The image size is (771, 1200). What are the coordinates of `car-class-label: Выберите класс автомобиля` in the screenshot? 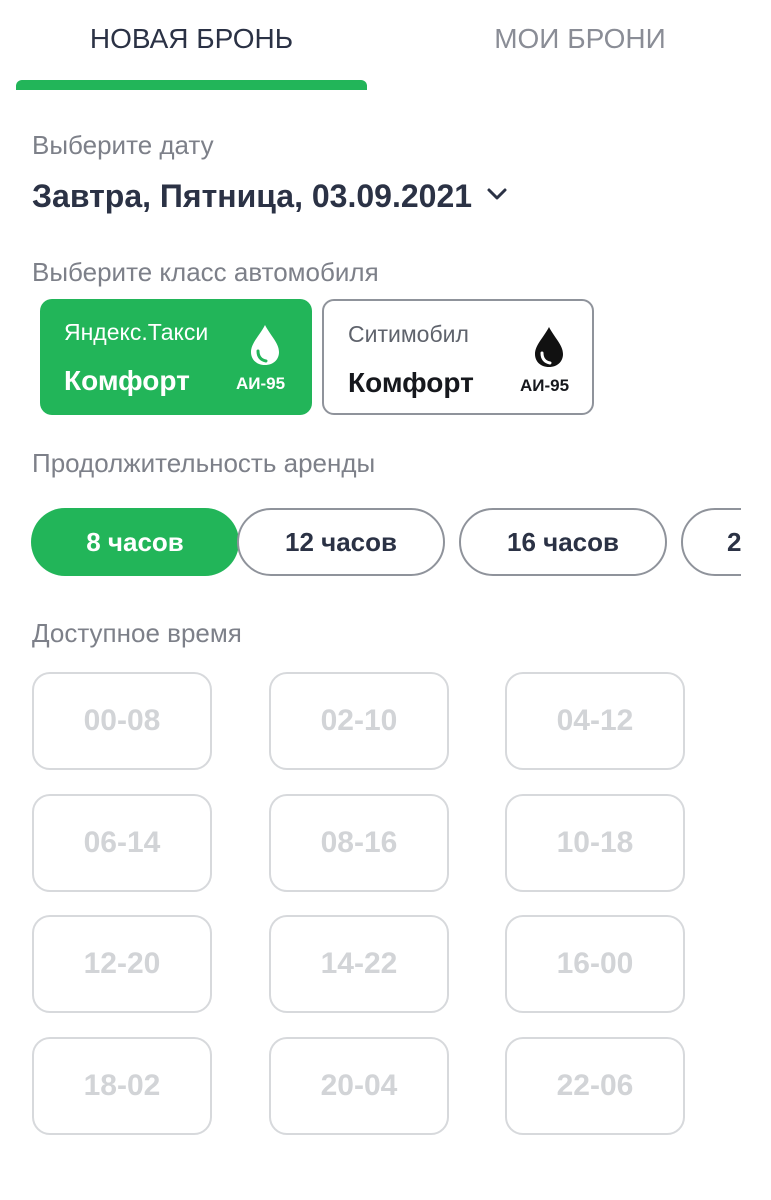 It's located at (205, 272).